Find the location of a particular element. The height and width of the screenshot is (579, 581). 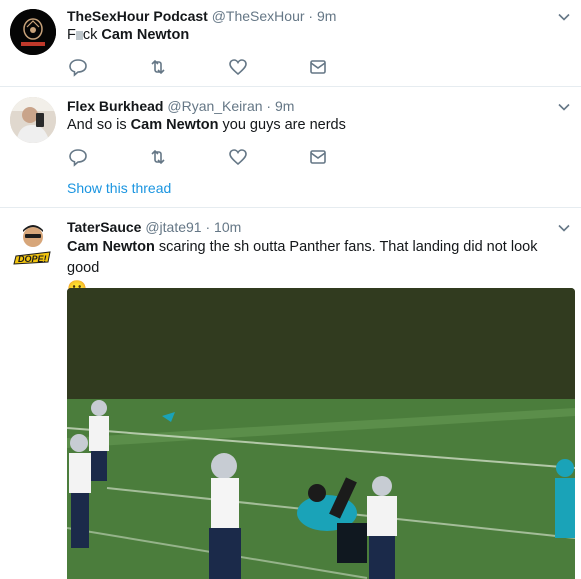

text-pre: F is located at coordinates (71, 35).